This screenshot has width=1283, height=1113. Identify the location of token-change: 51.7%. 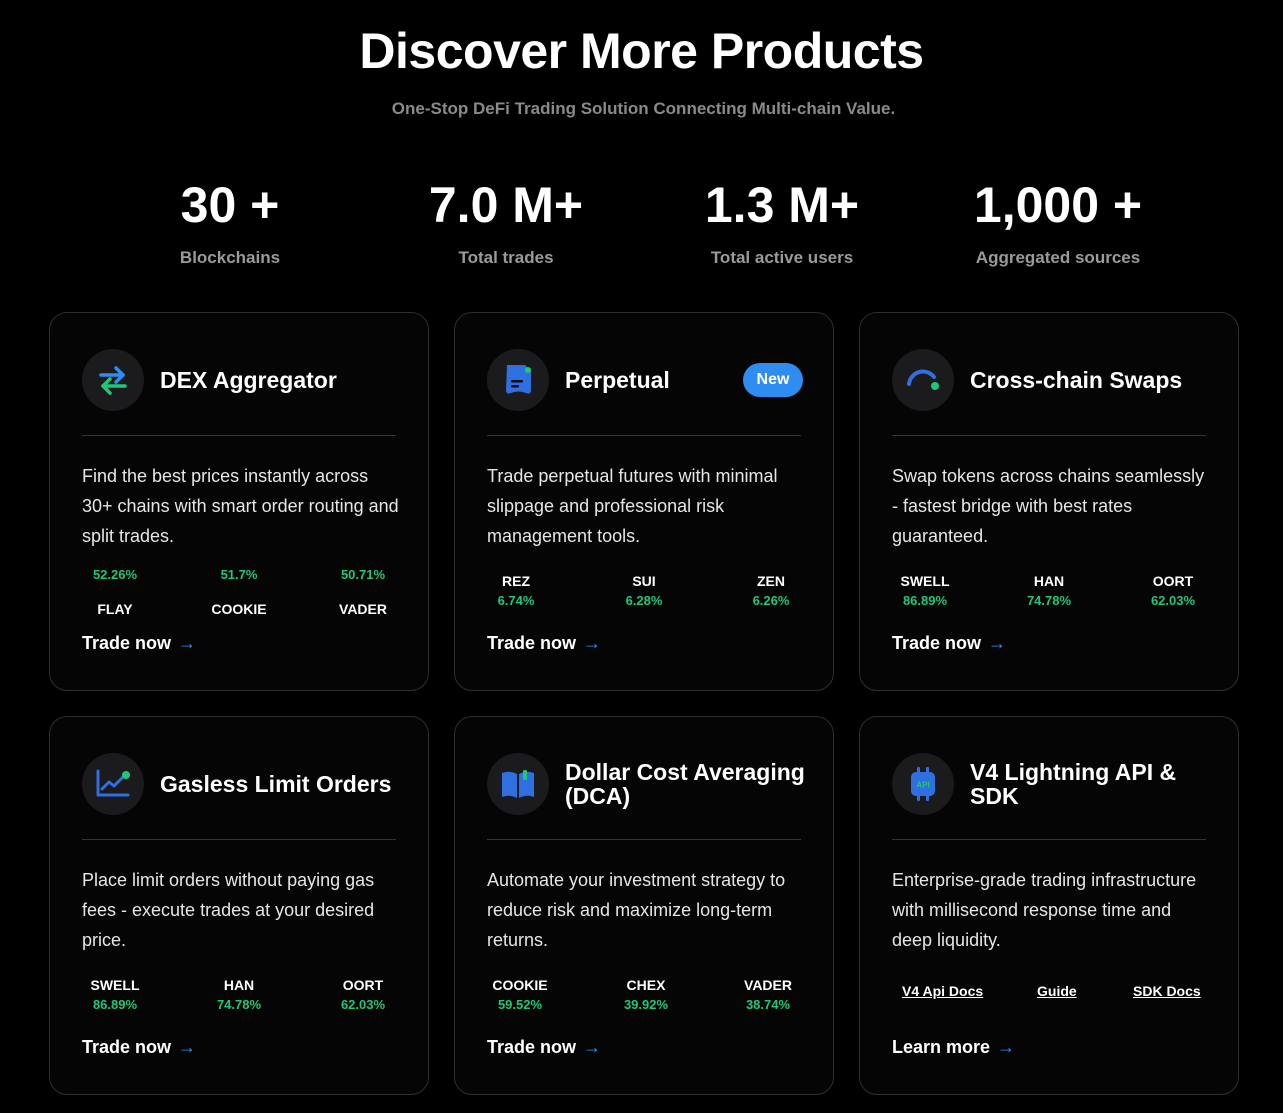
(239, 574).